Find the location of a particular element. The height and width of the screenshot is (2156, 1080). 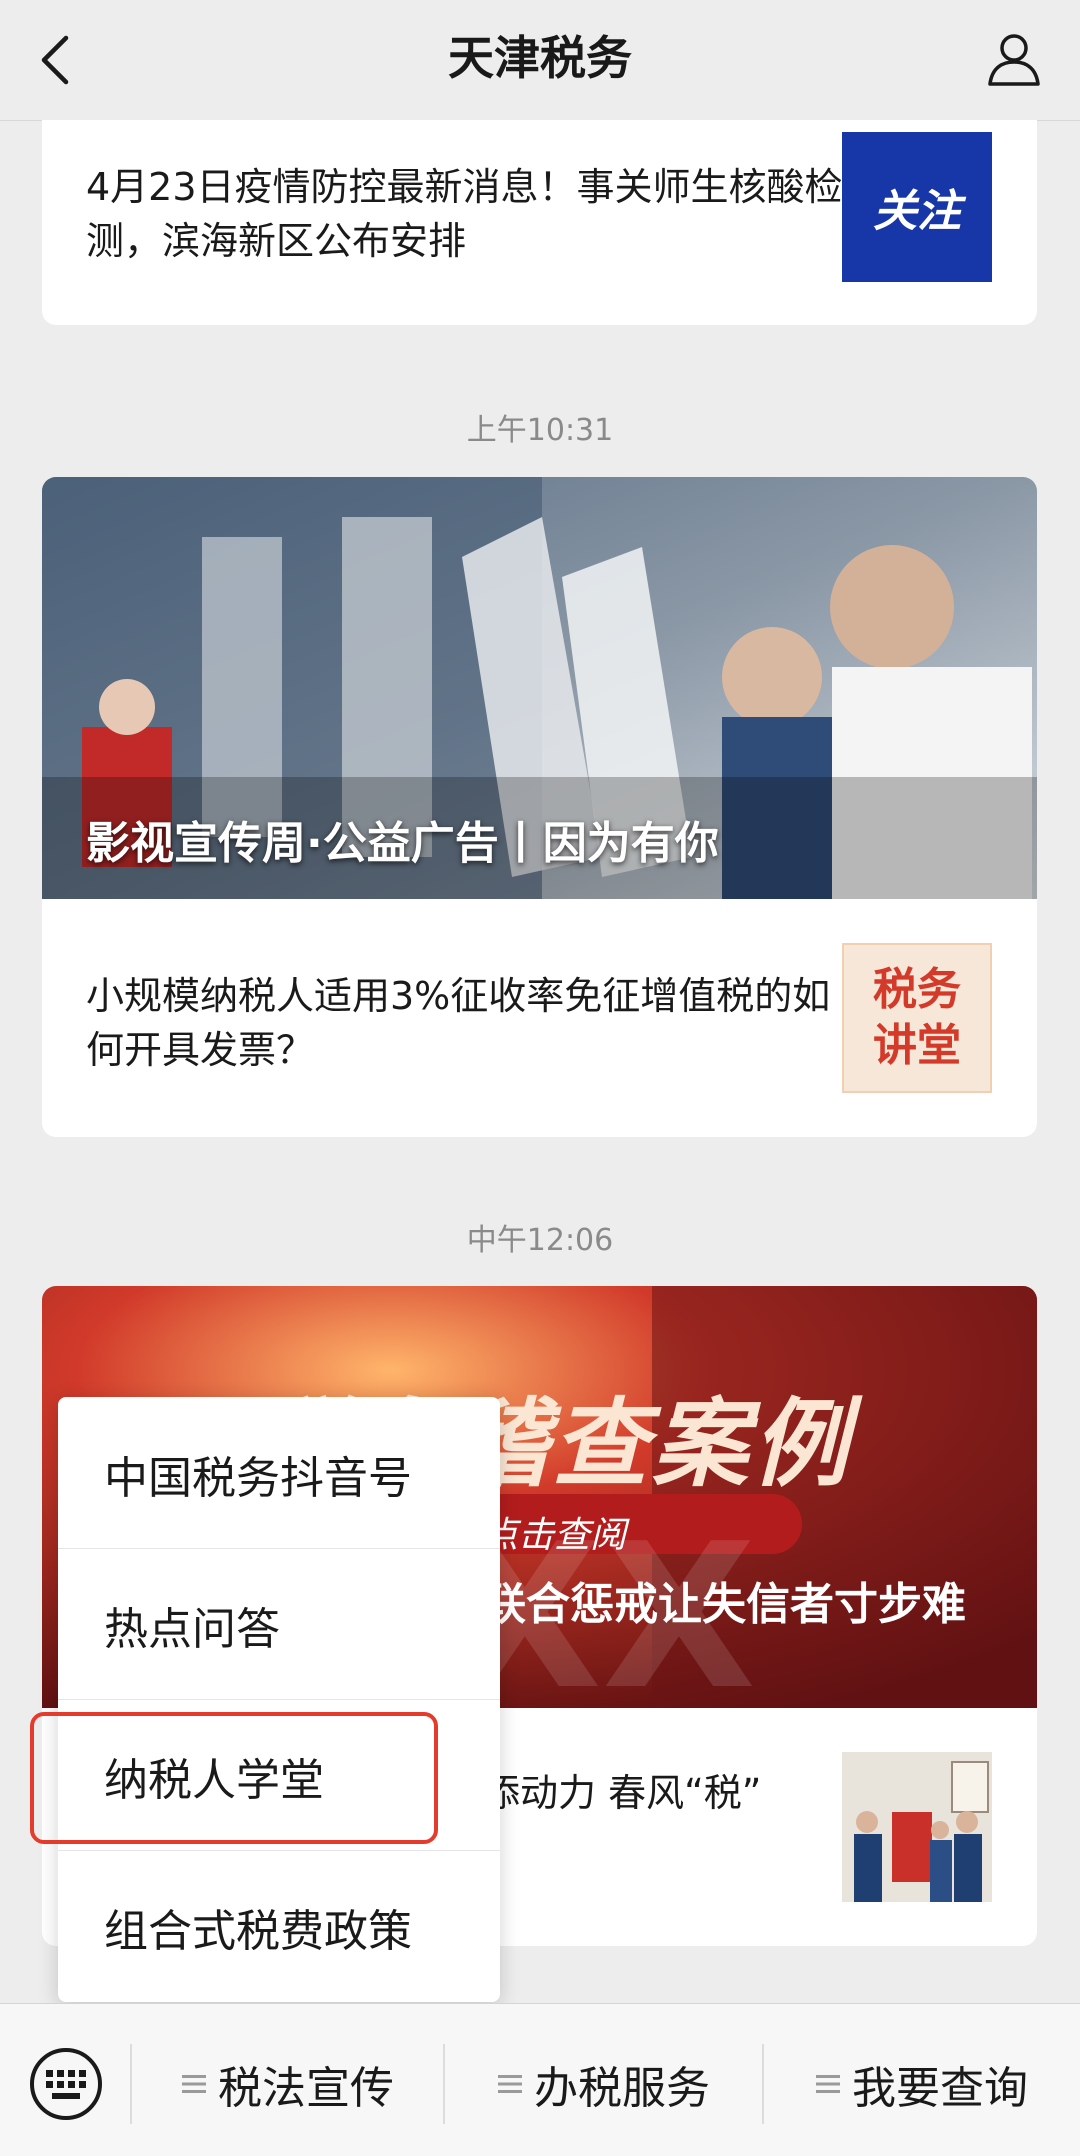

message-timestamp: 上午10:31 is located at coordinates (540, 430).